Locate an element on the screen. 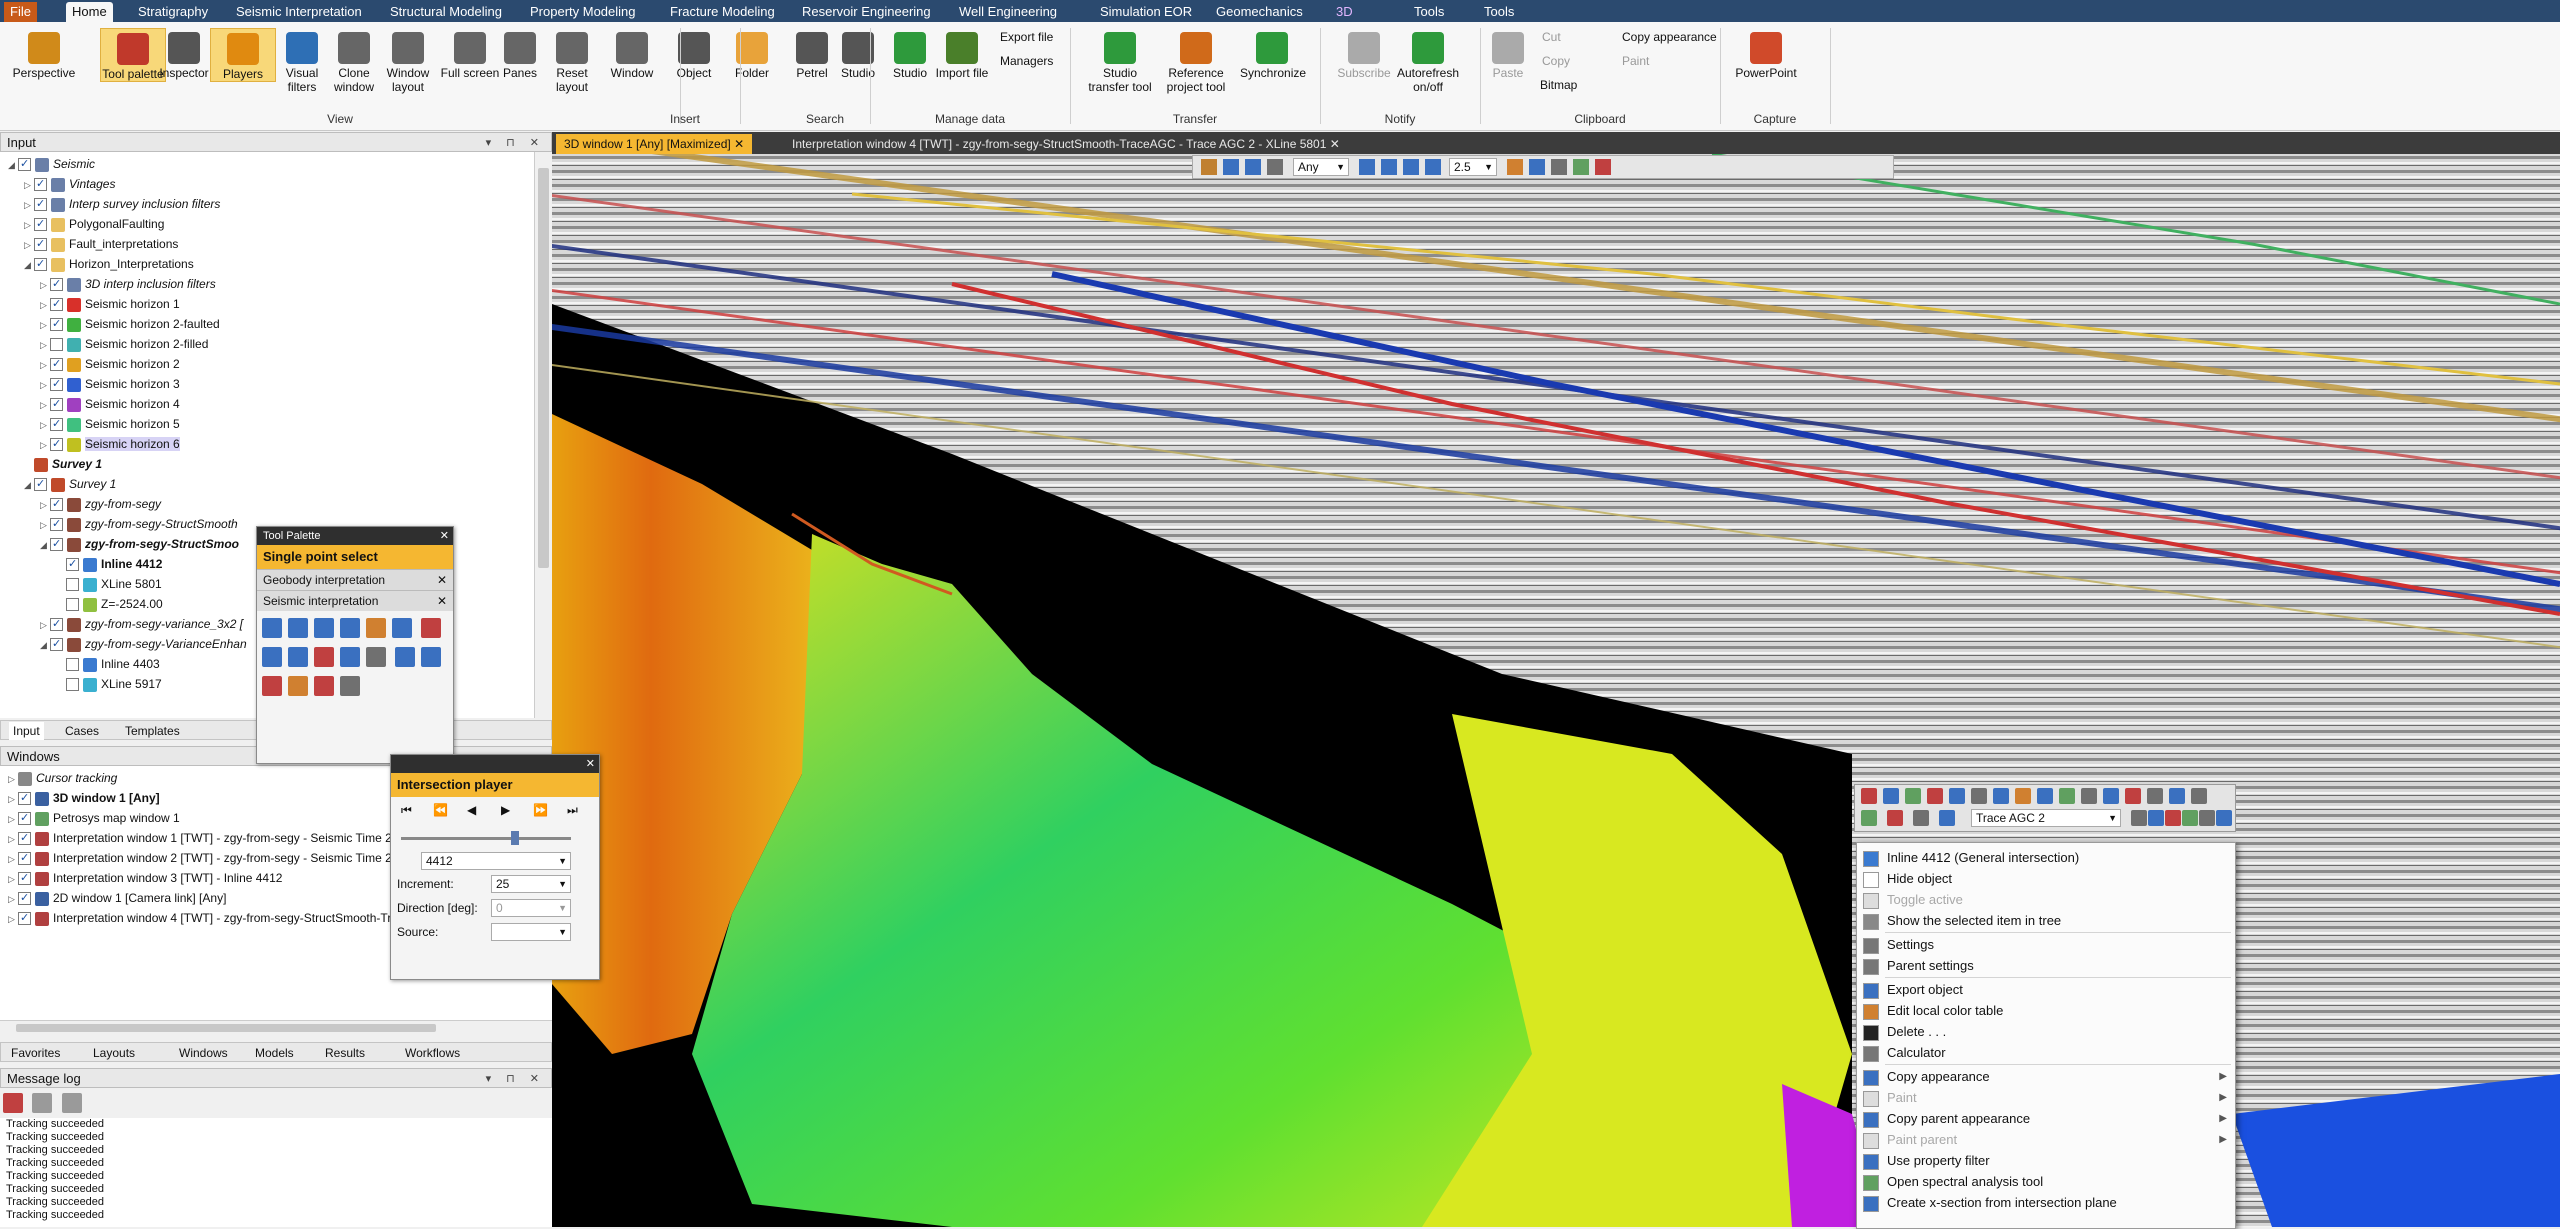  cut-button: Cut is located at coordinates (1551, 37).